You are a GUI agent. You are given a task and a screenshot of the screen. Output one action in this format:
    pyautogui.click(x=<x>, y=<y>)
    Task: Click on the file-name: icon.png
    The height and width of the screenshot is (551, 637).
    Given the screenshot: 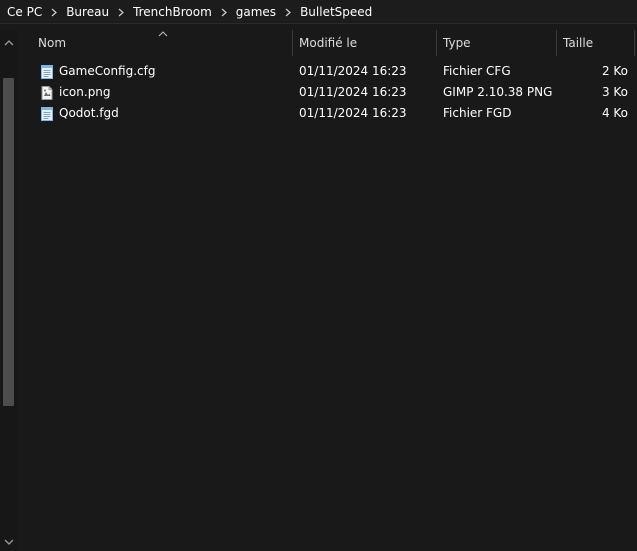 What is the action you would take?
    pyautogui.click(x=85, y=92)
    